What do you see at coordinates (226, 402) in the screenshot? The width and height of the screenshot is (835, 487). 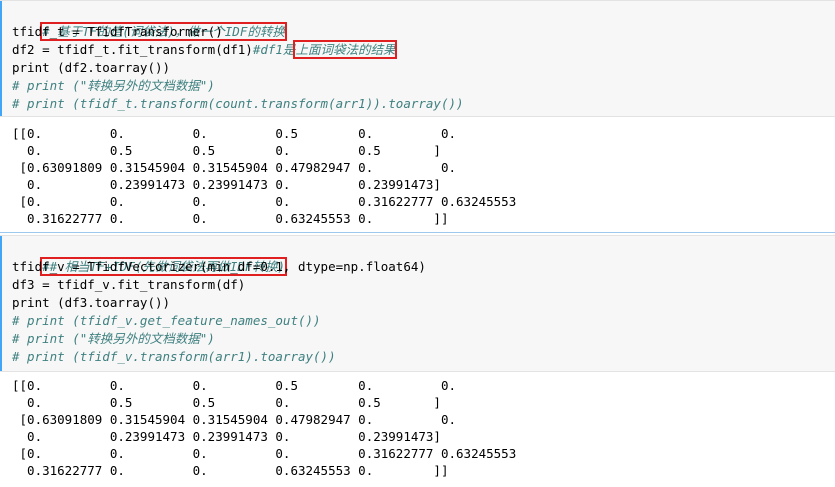 I see `output2-line-2: 0. 0.5 0.5 0. 0.5 ]` at bounding box center [226, 402].